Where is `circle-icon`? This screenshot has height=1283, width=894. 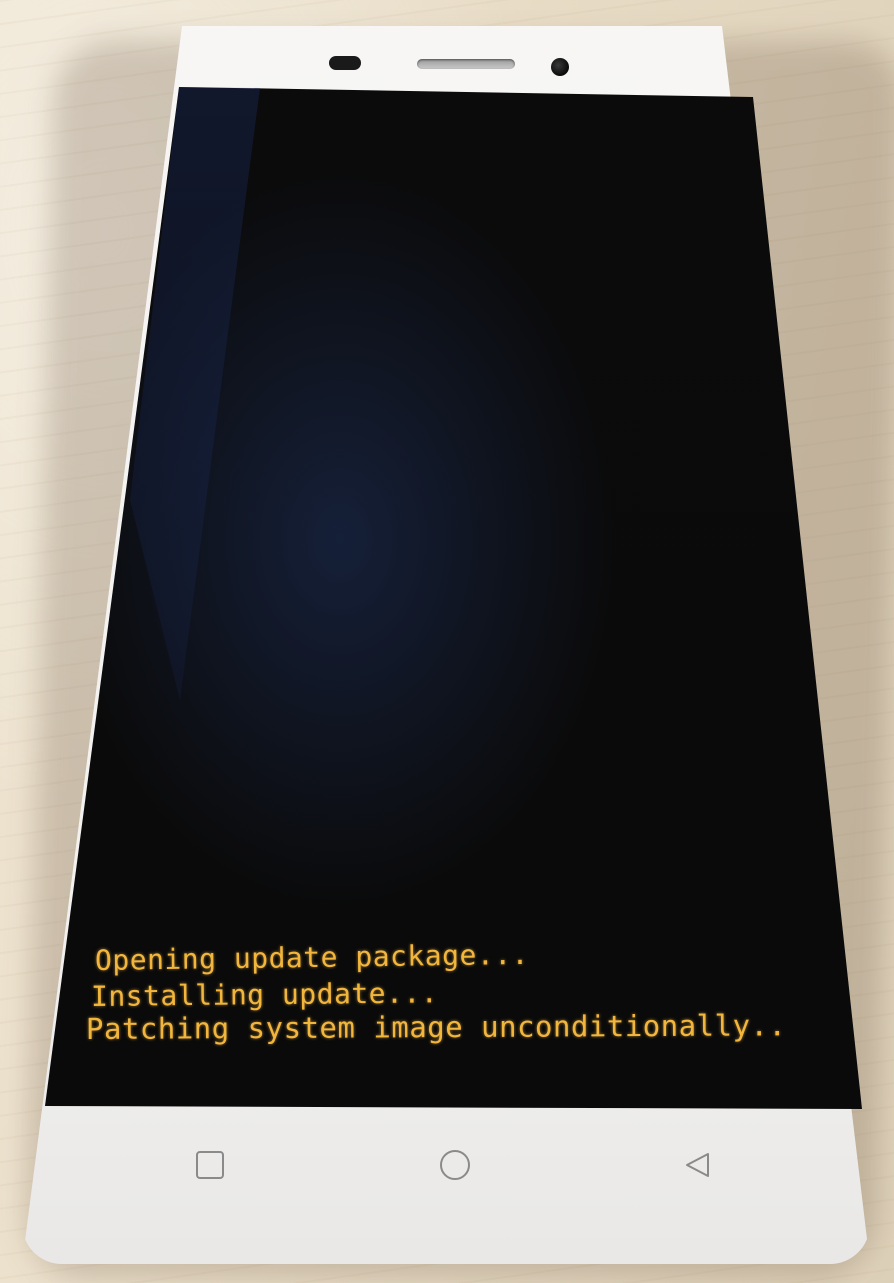
circle-icon is located at coordinates (455, 1165).